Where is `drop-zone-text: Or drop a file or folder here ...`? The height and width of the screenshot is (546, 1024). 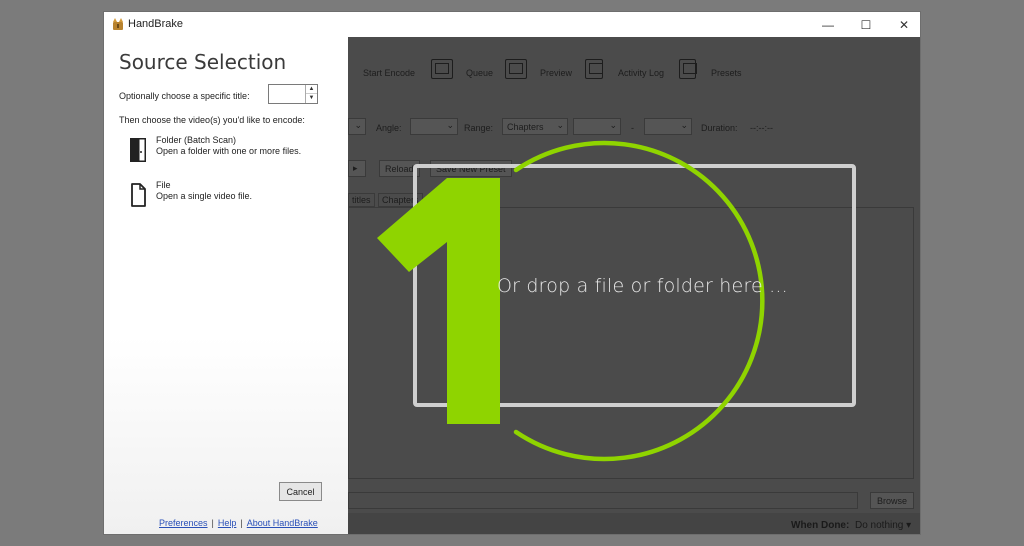 drop-zone-text: Or drop a file or folder here ... is located at coordinates (642, 286).